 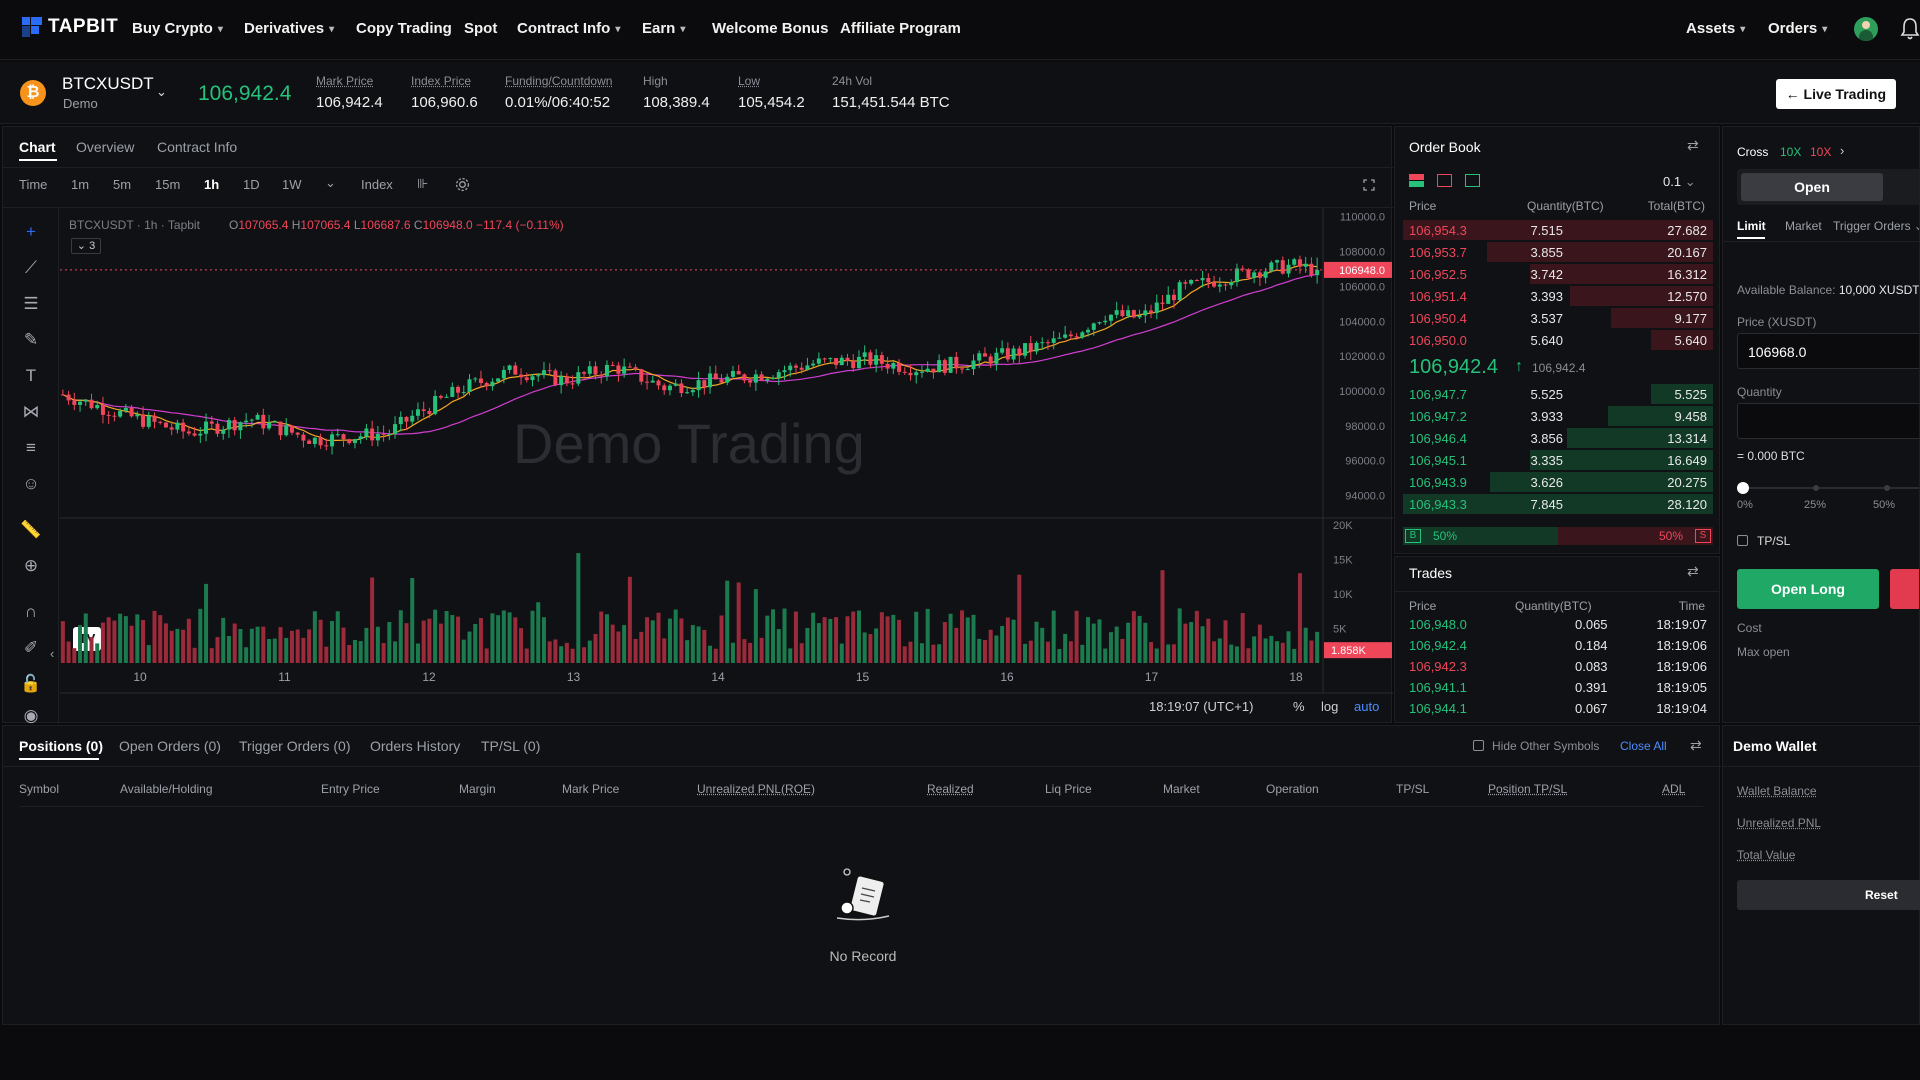 What do you see at coordinates (86, 246) in the screenshot?
I see `indicators-toggle: ⌄ 3` at bounding box center [86, 246].